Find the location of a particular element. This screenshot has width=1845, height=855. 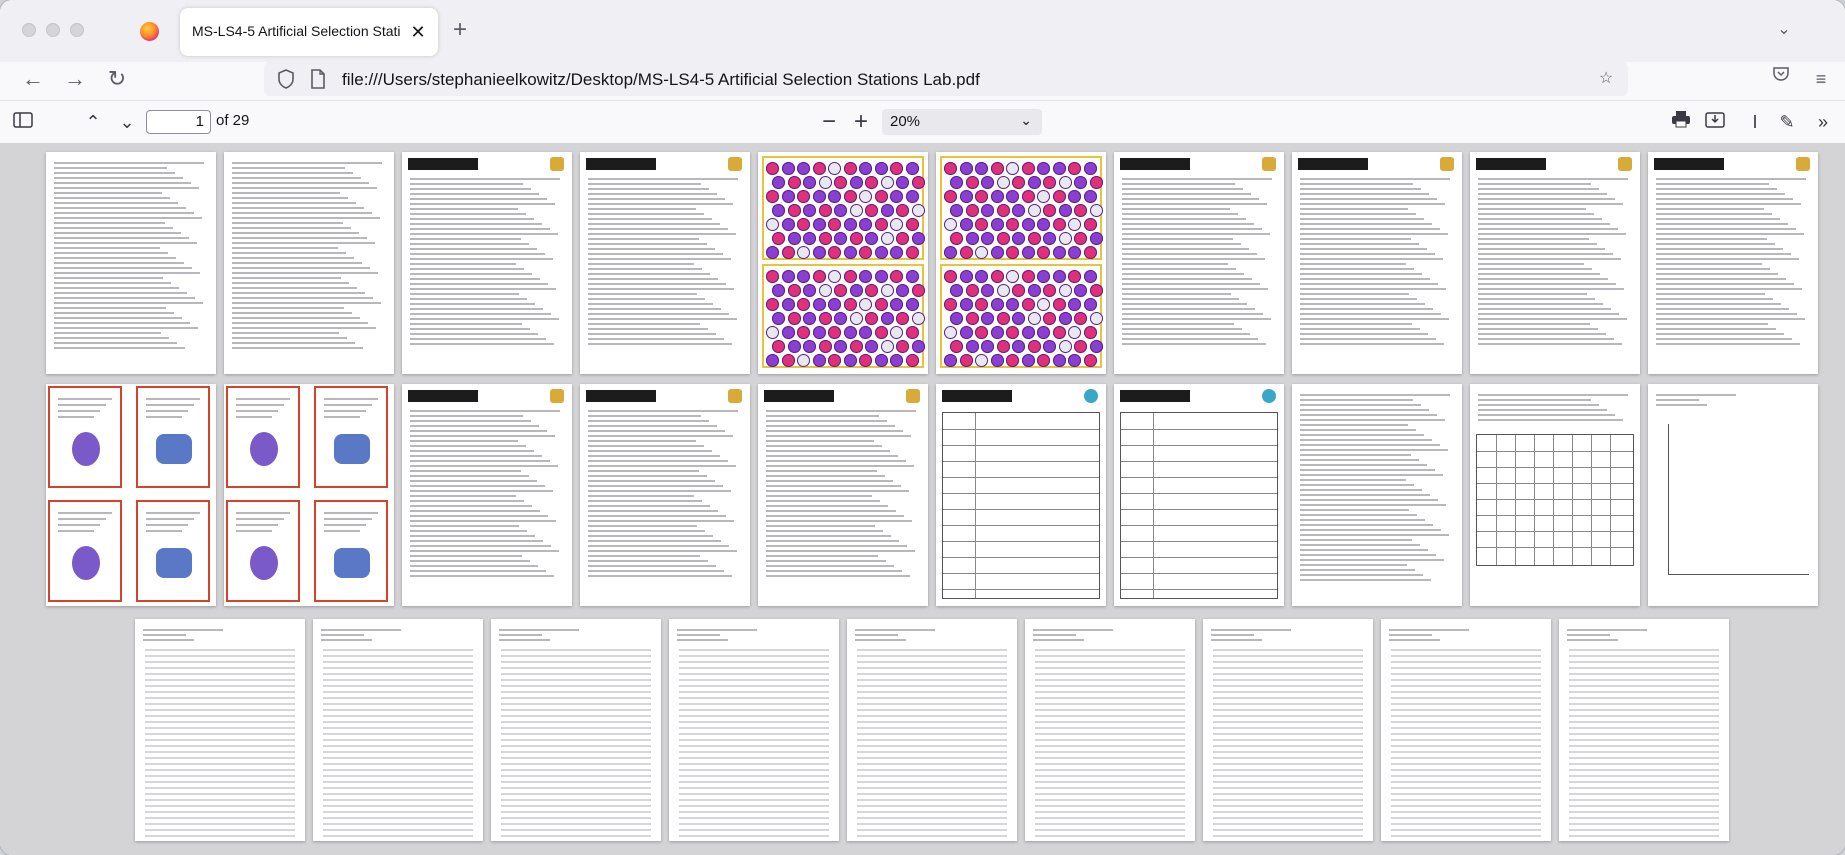

pen-icon: ✎ is located at coordinates (1787, 122).